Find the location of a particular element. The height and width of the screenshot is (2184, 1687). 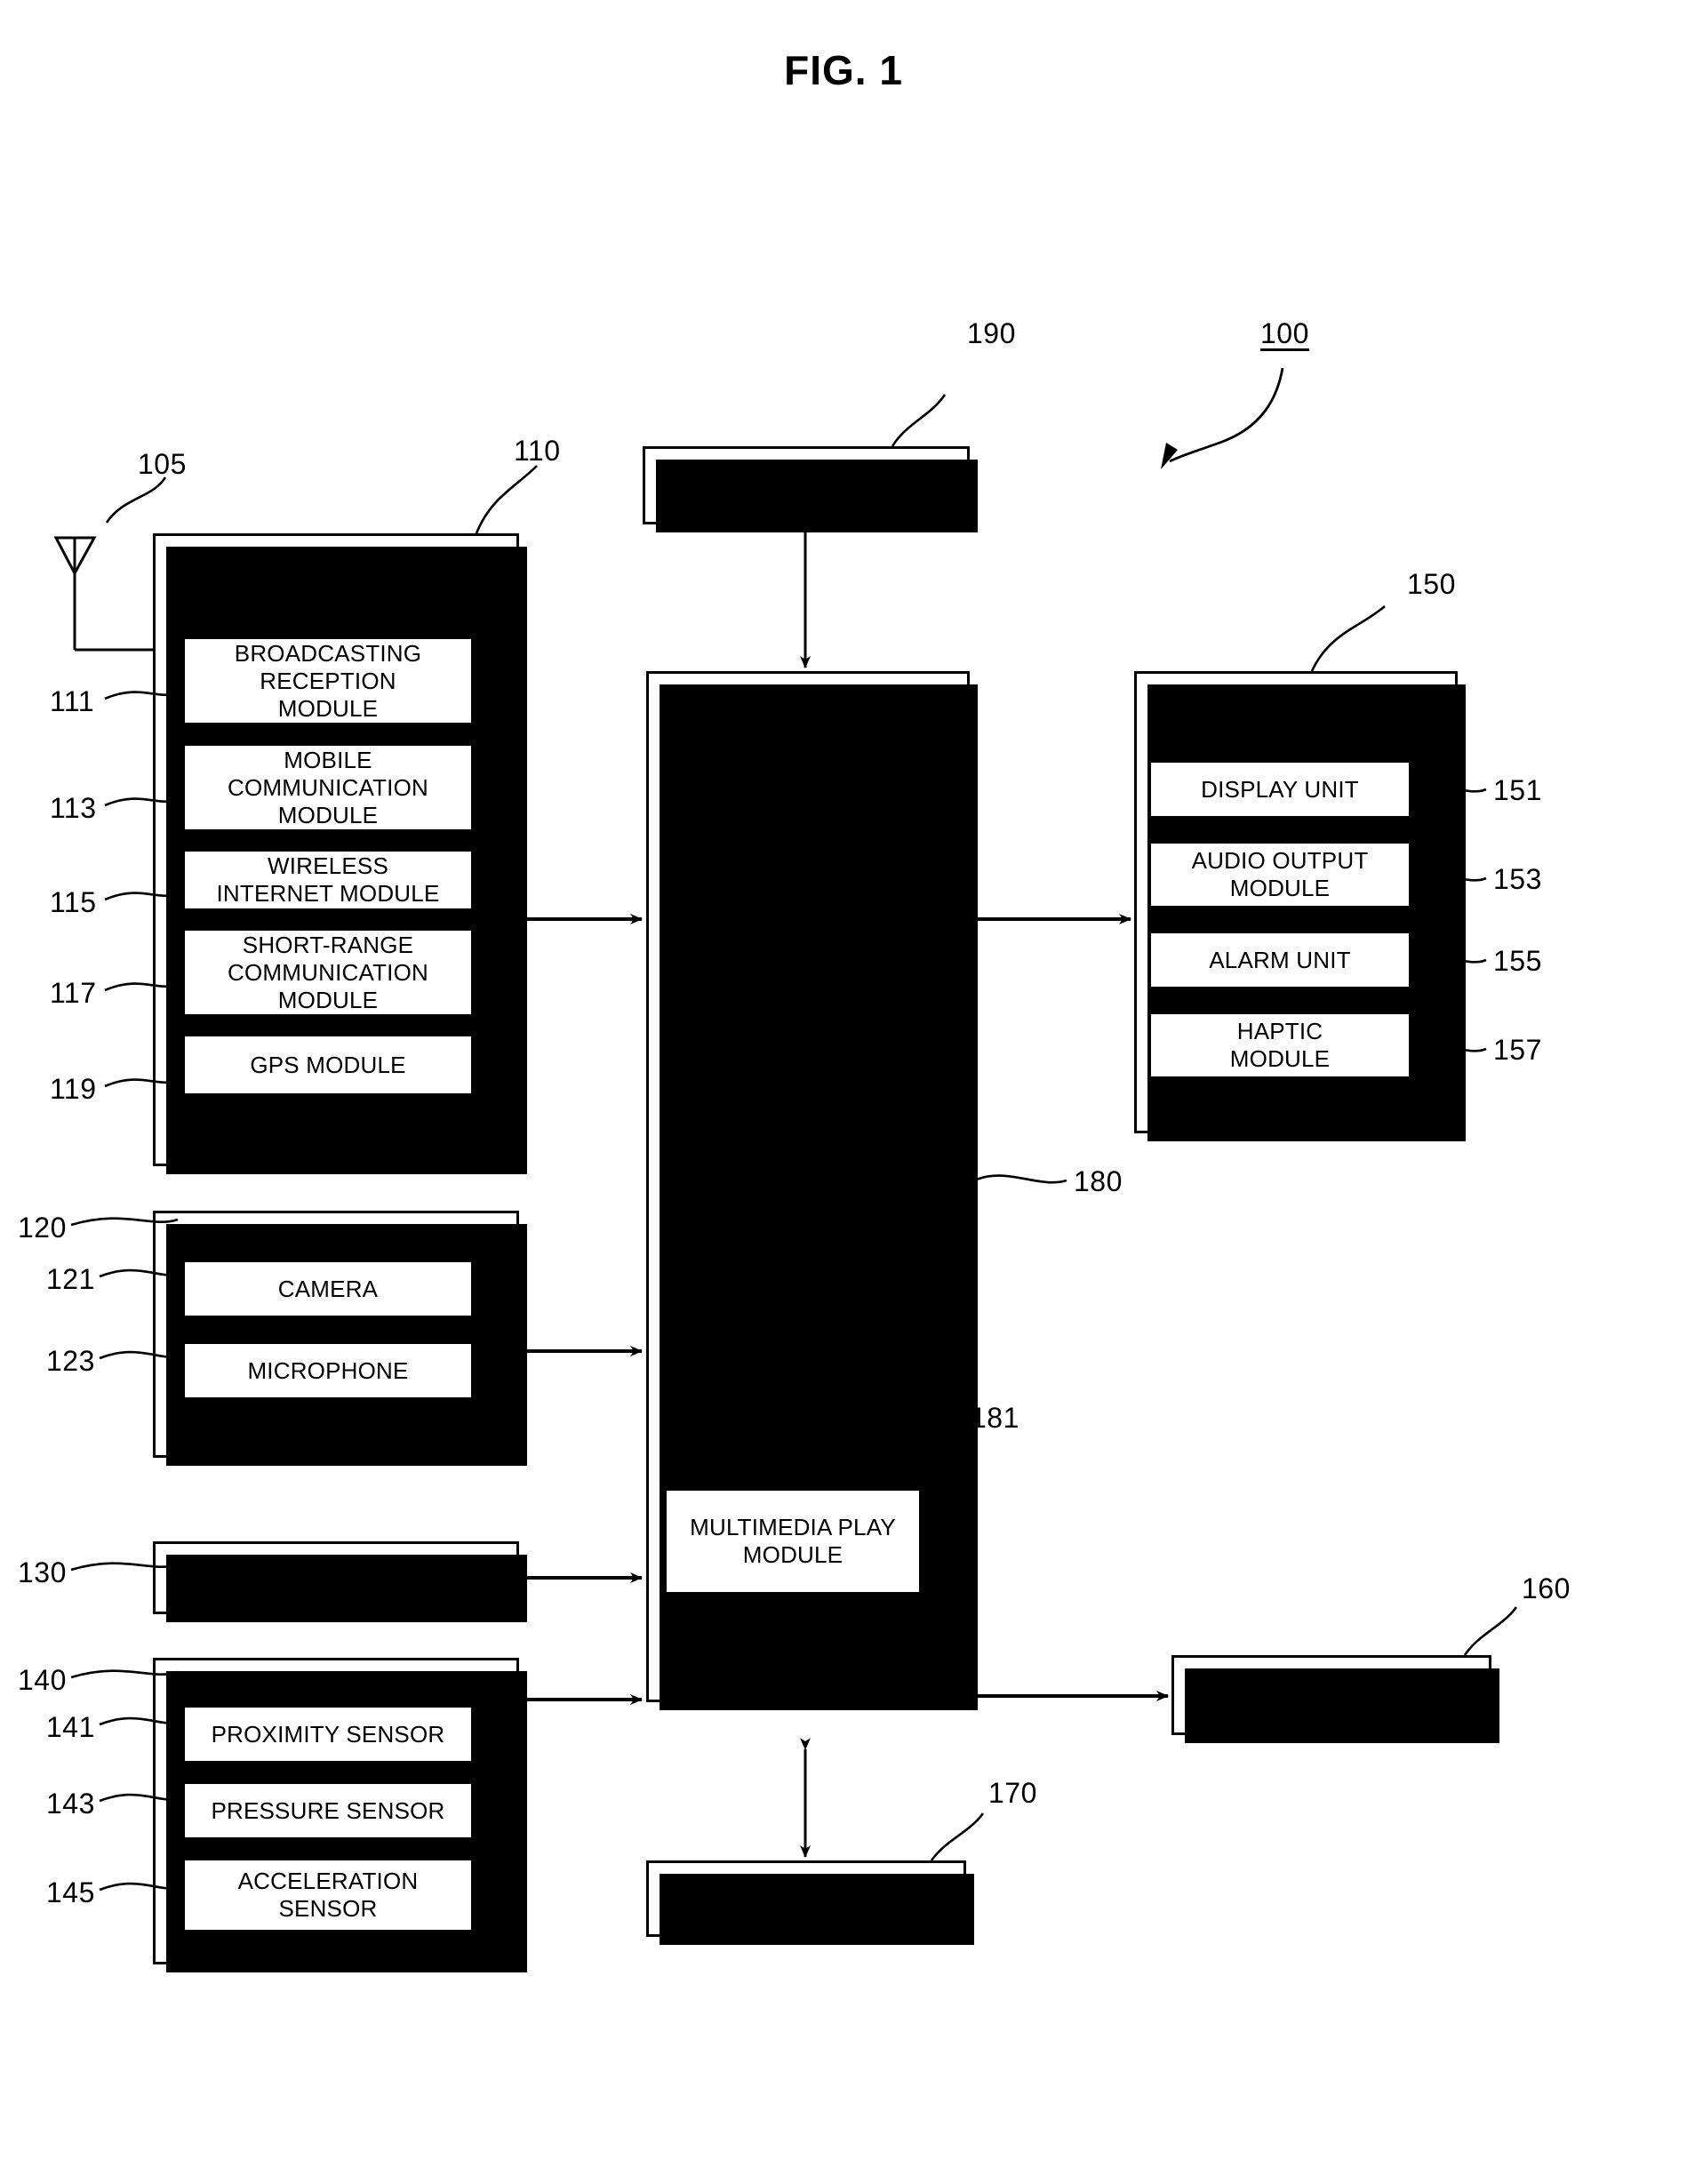

ref-145: 145 is located at coordinates (70, 1892).